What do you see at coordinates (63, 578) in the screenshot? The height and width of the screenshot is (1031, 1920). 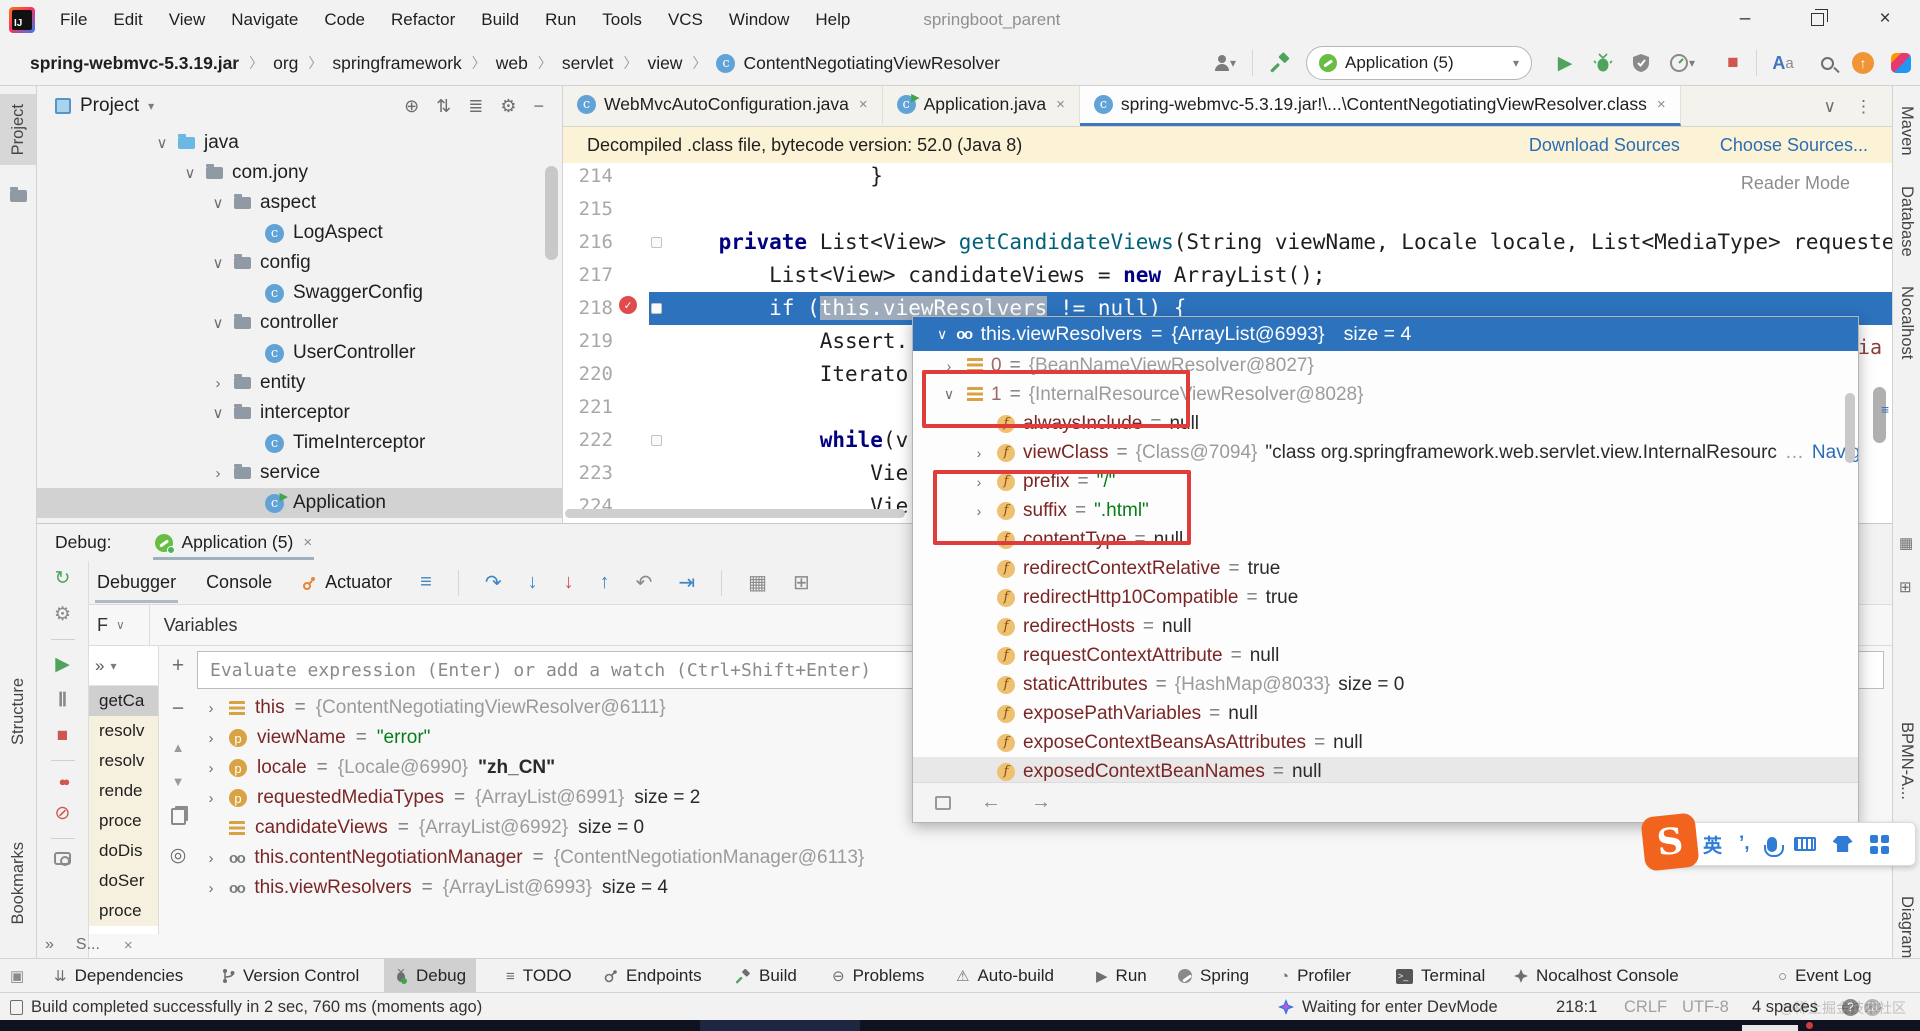 I see `rerun-button: ↻` at bounding box center [63, 578].